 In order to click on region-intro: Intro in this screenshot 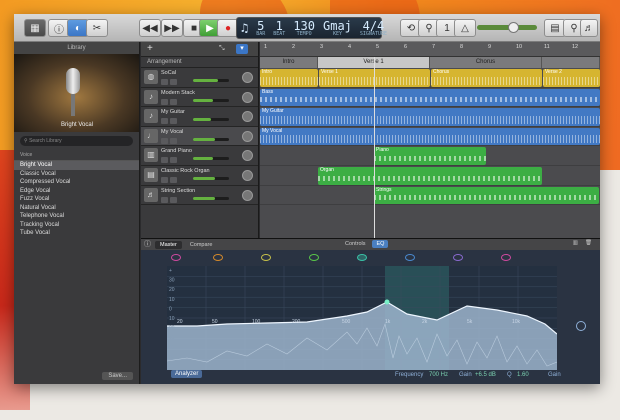, I will do `click(289, 78)`.